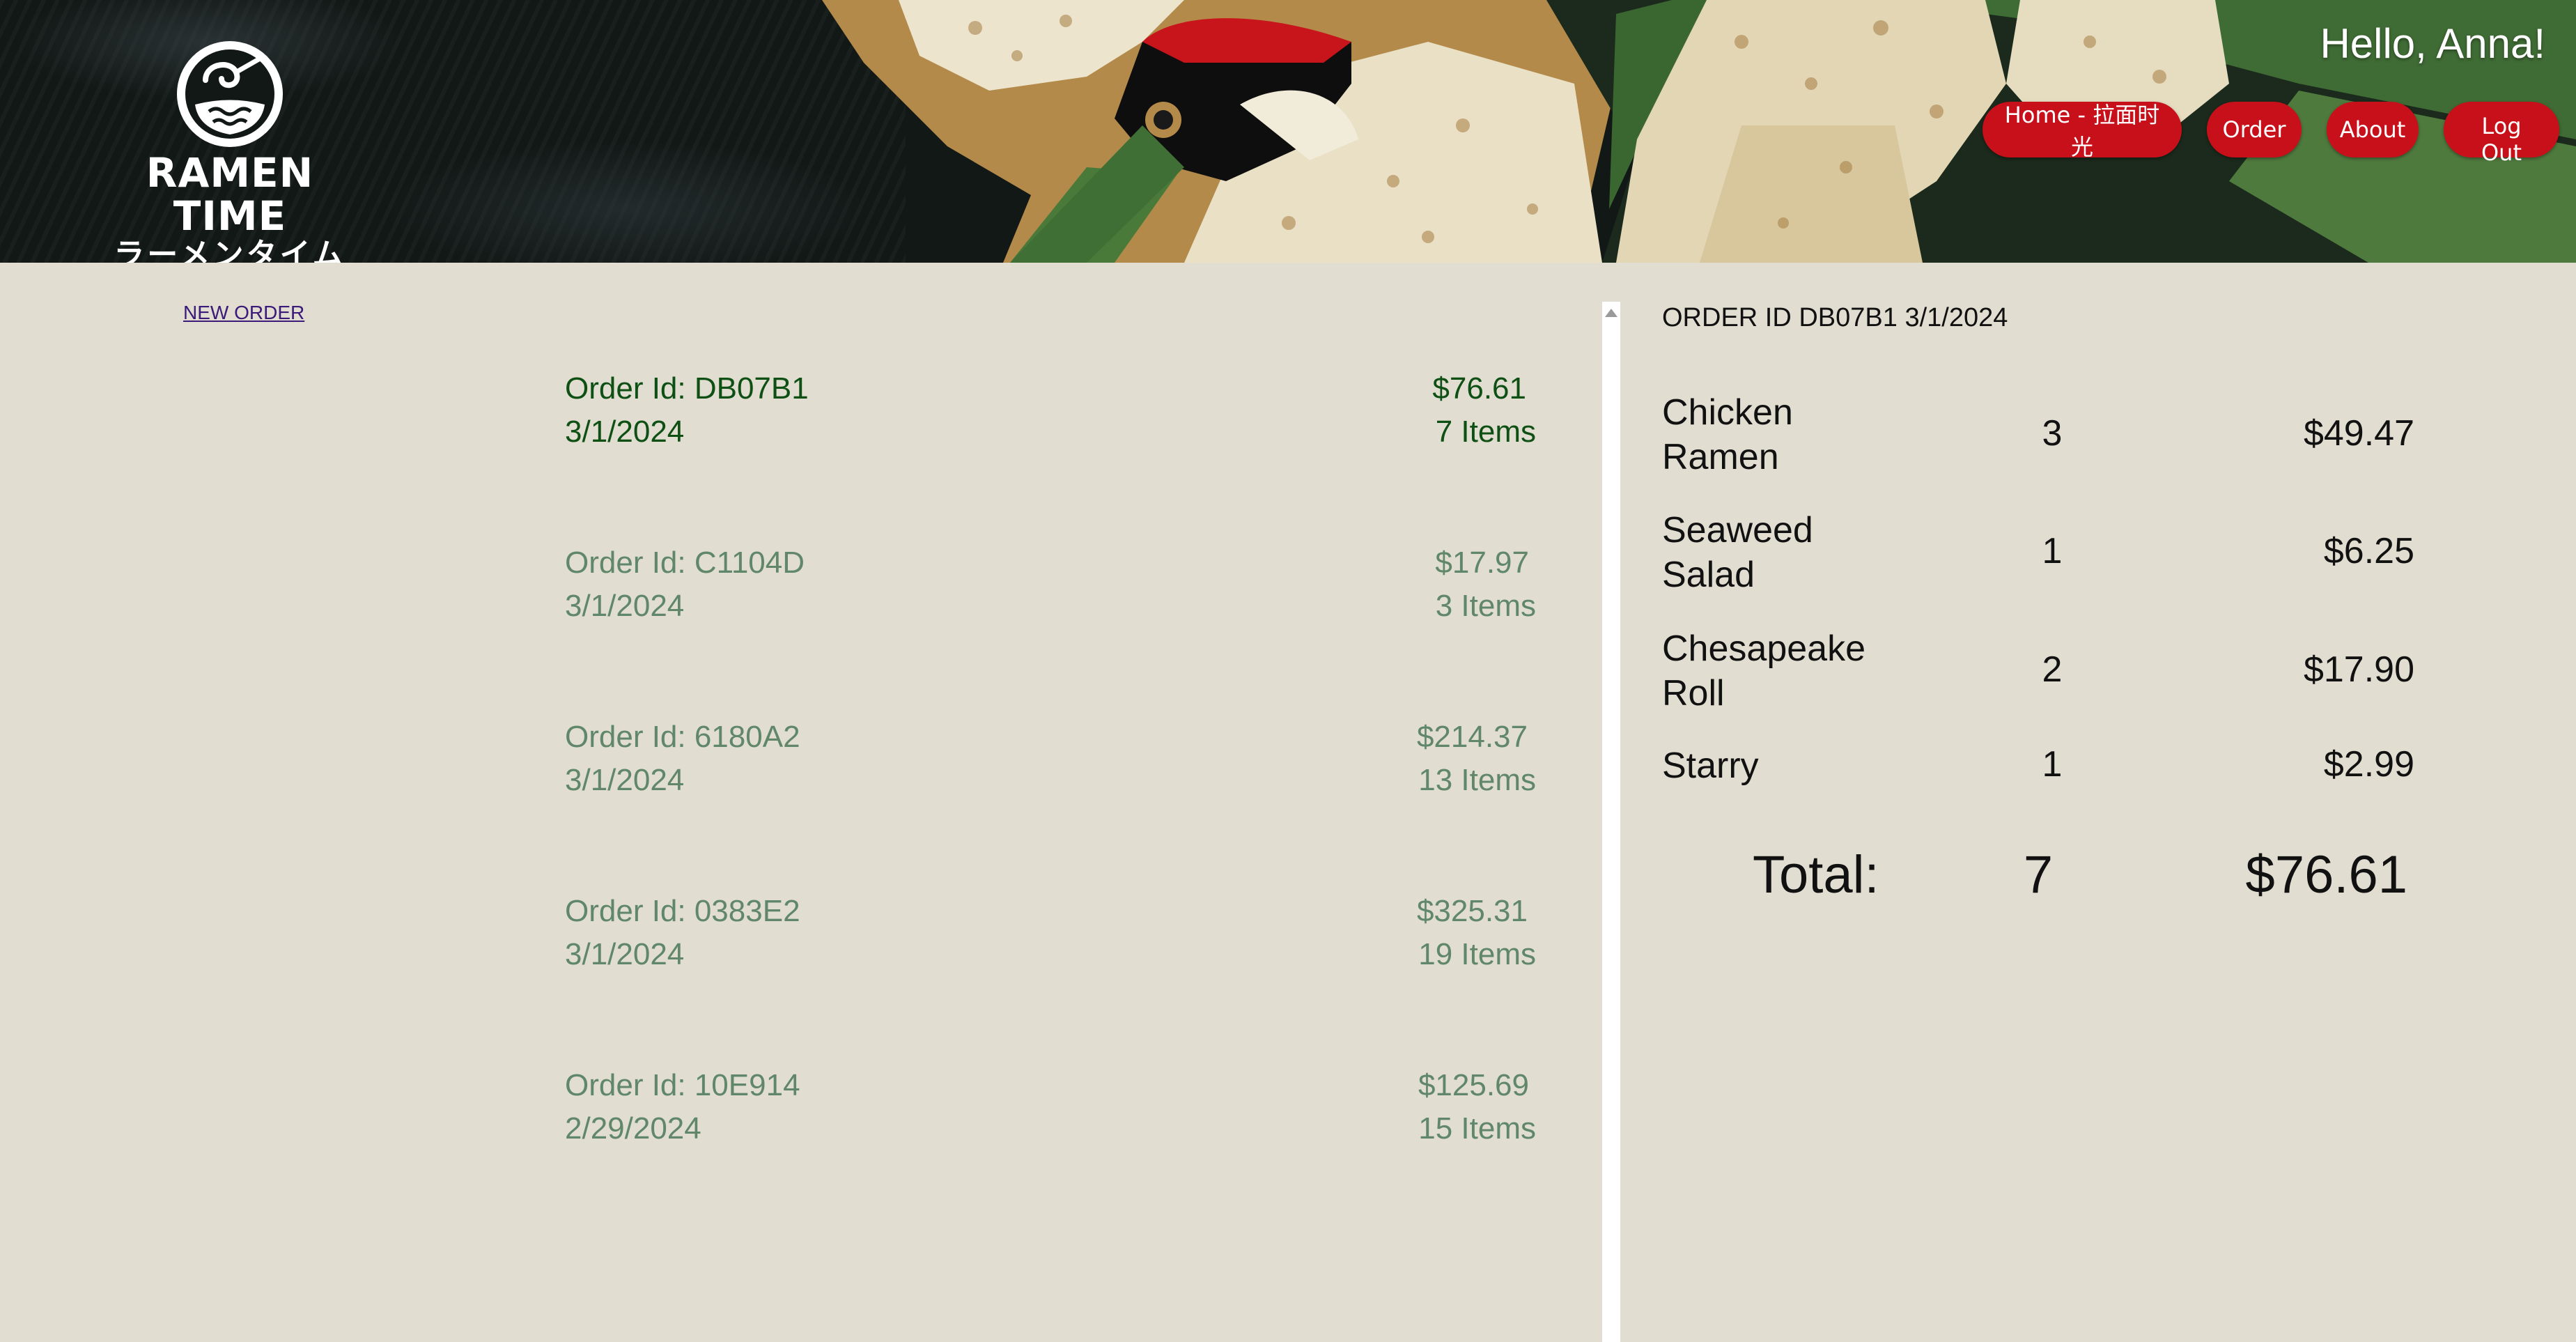  What do you see at coordinates (1477, 780) in the screenshot?
I see `order-item-count: 13 Items` at bounding box center [1477, 780].